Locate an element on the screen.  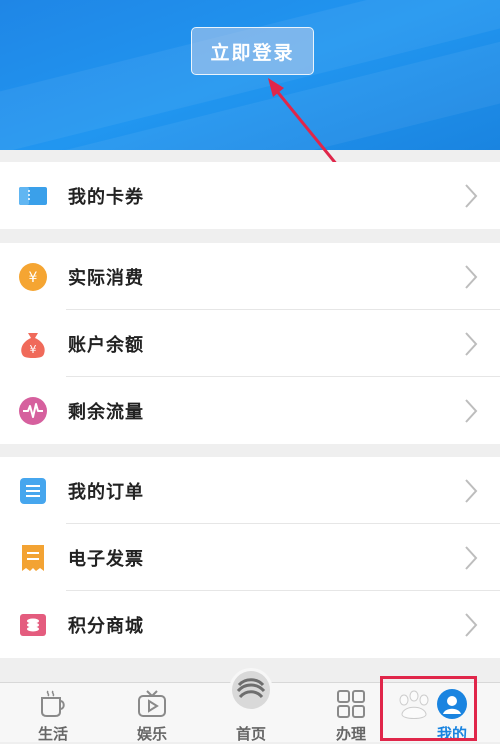
menu-item-label: 账户余额 is located at coordinates (106, 345).